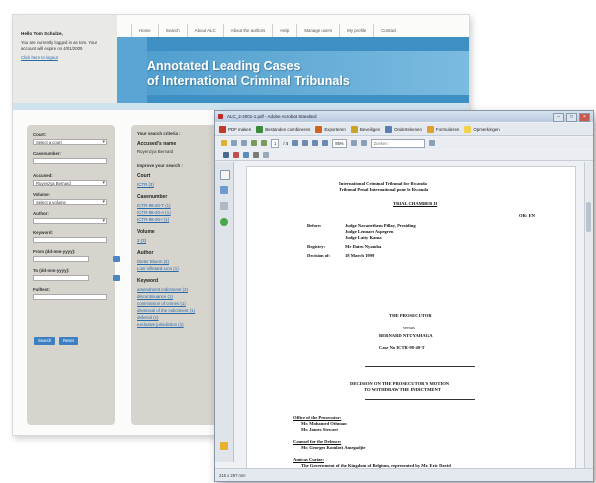  I want to click on next-page-icon, so click(264, 143).